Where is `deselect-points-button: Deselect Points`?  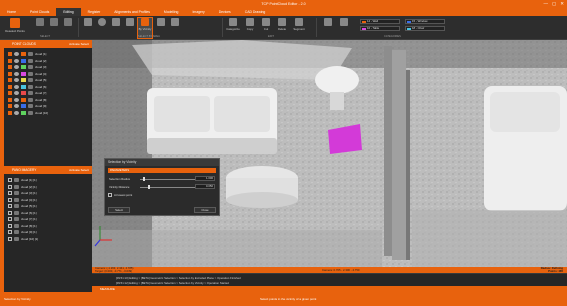
deselect-points-button: Deselect Points is located at coordinates (15, 28).